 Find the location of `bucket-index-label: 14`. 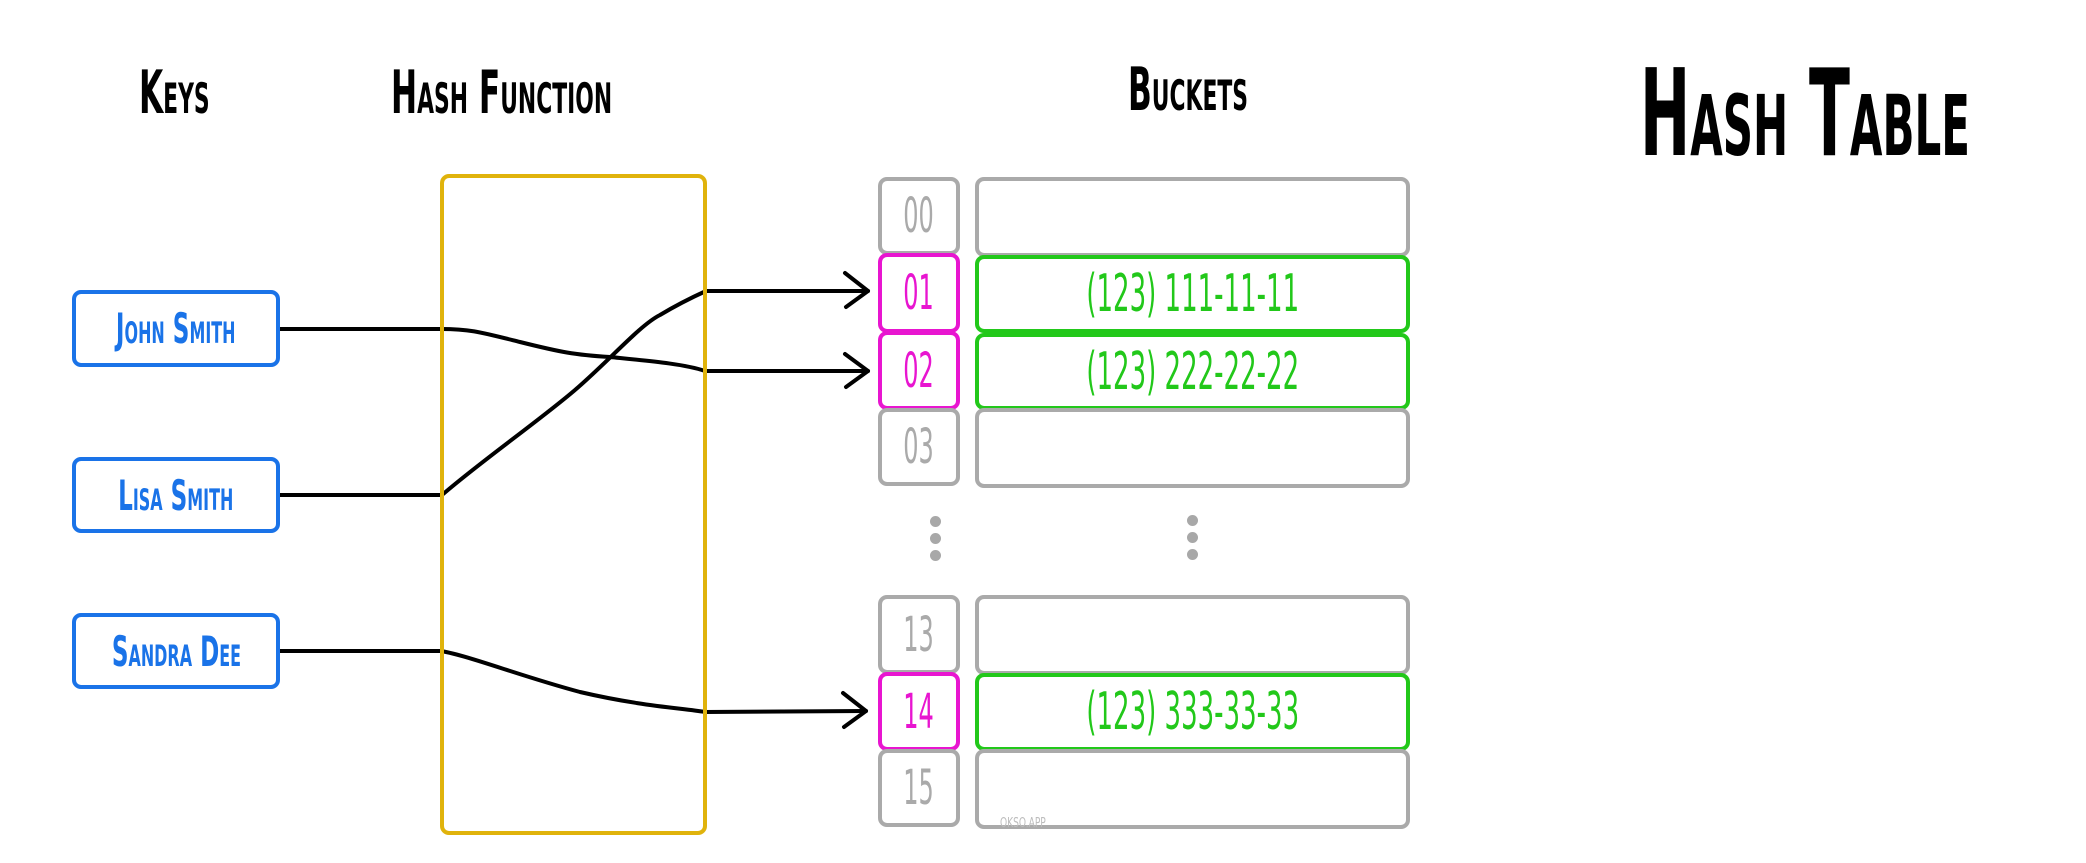

bucket-index-label: 14 is located at coordinates (919, 711).